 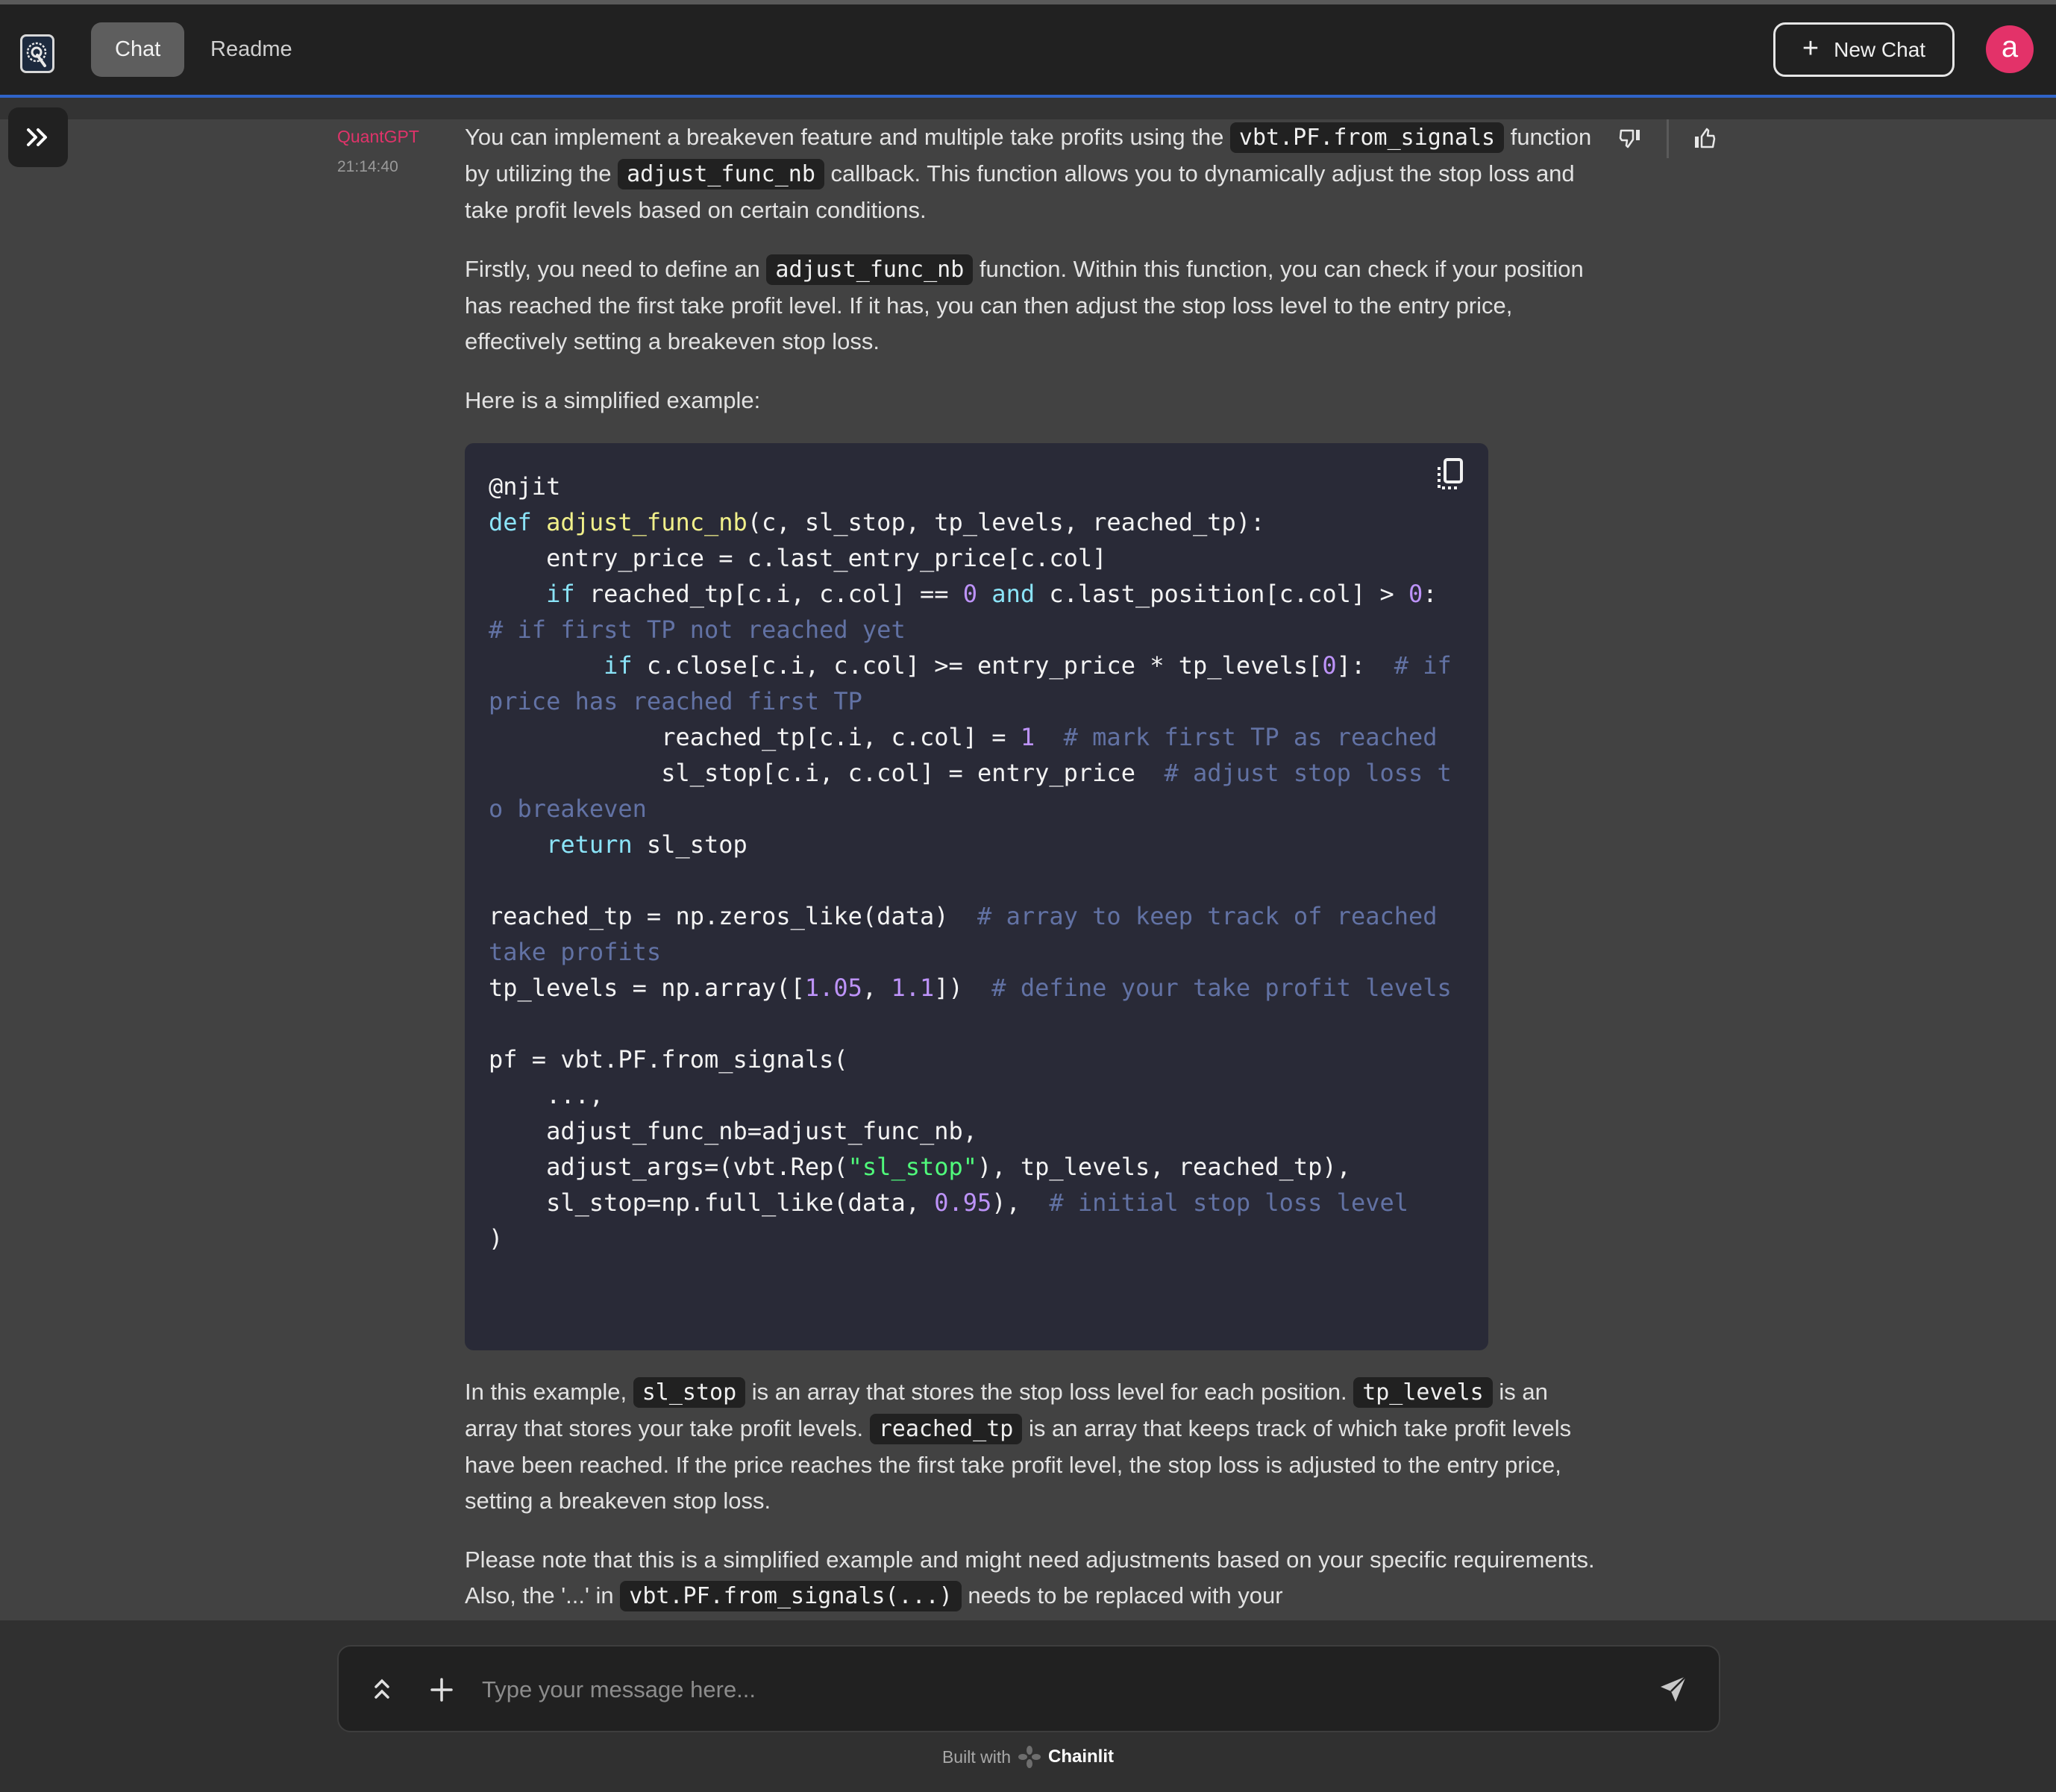 I want to click on code-text: ),, so click(x=1020, y=1202).